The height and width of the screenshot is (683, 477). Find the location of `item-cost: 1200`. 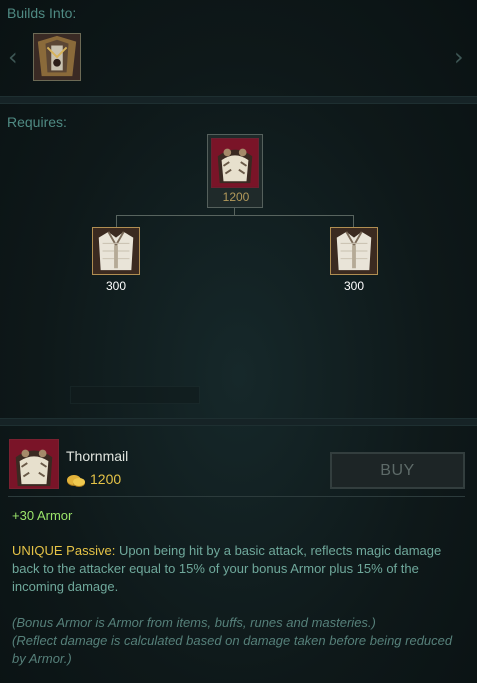

item-cost: 1200 is located at coordinates (106, 479).